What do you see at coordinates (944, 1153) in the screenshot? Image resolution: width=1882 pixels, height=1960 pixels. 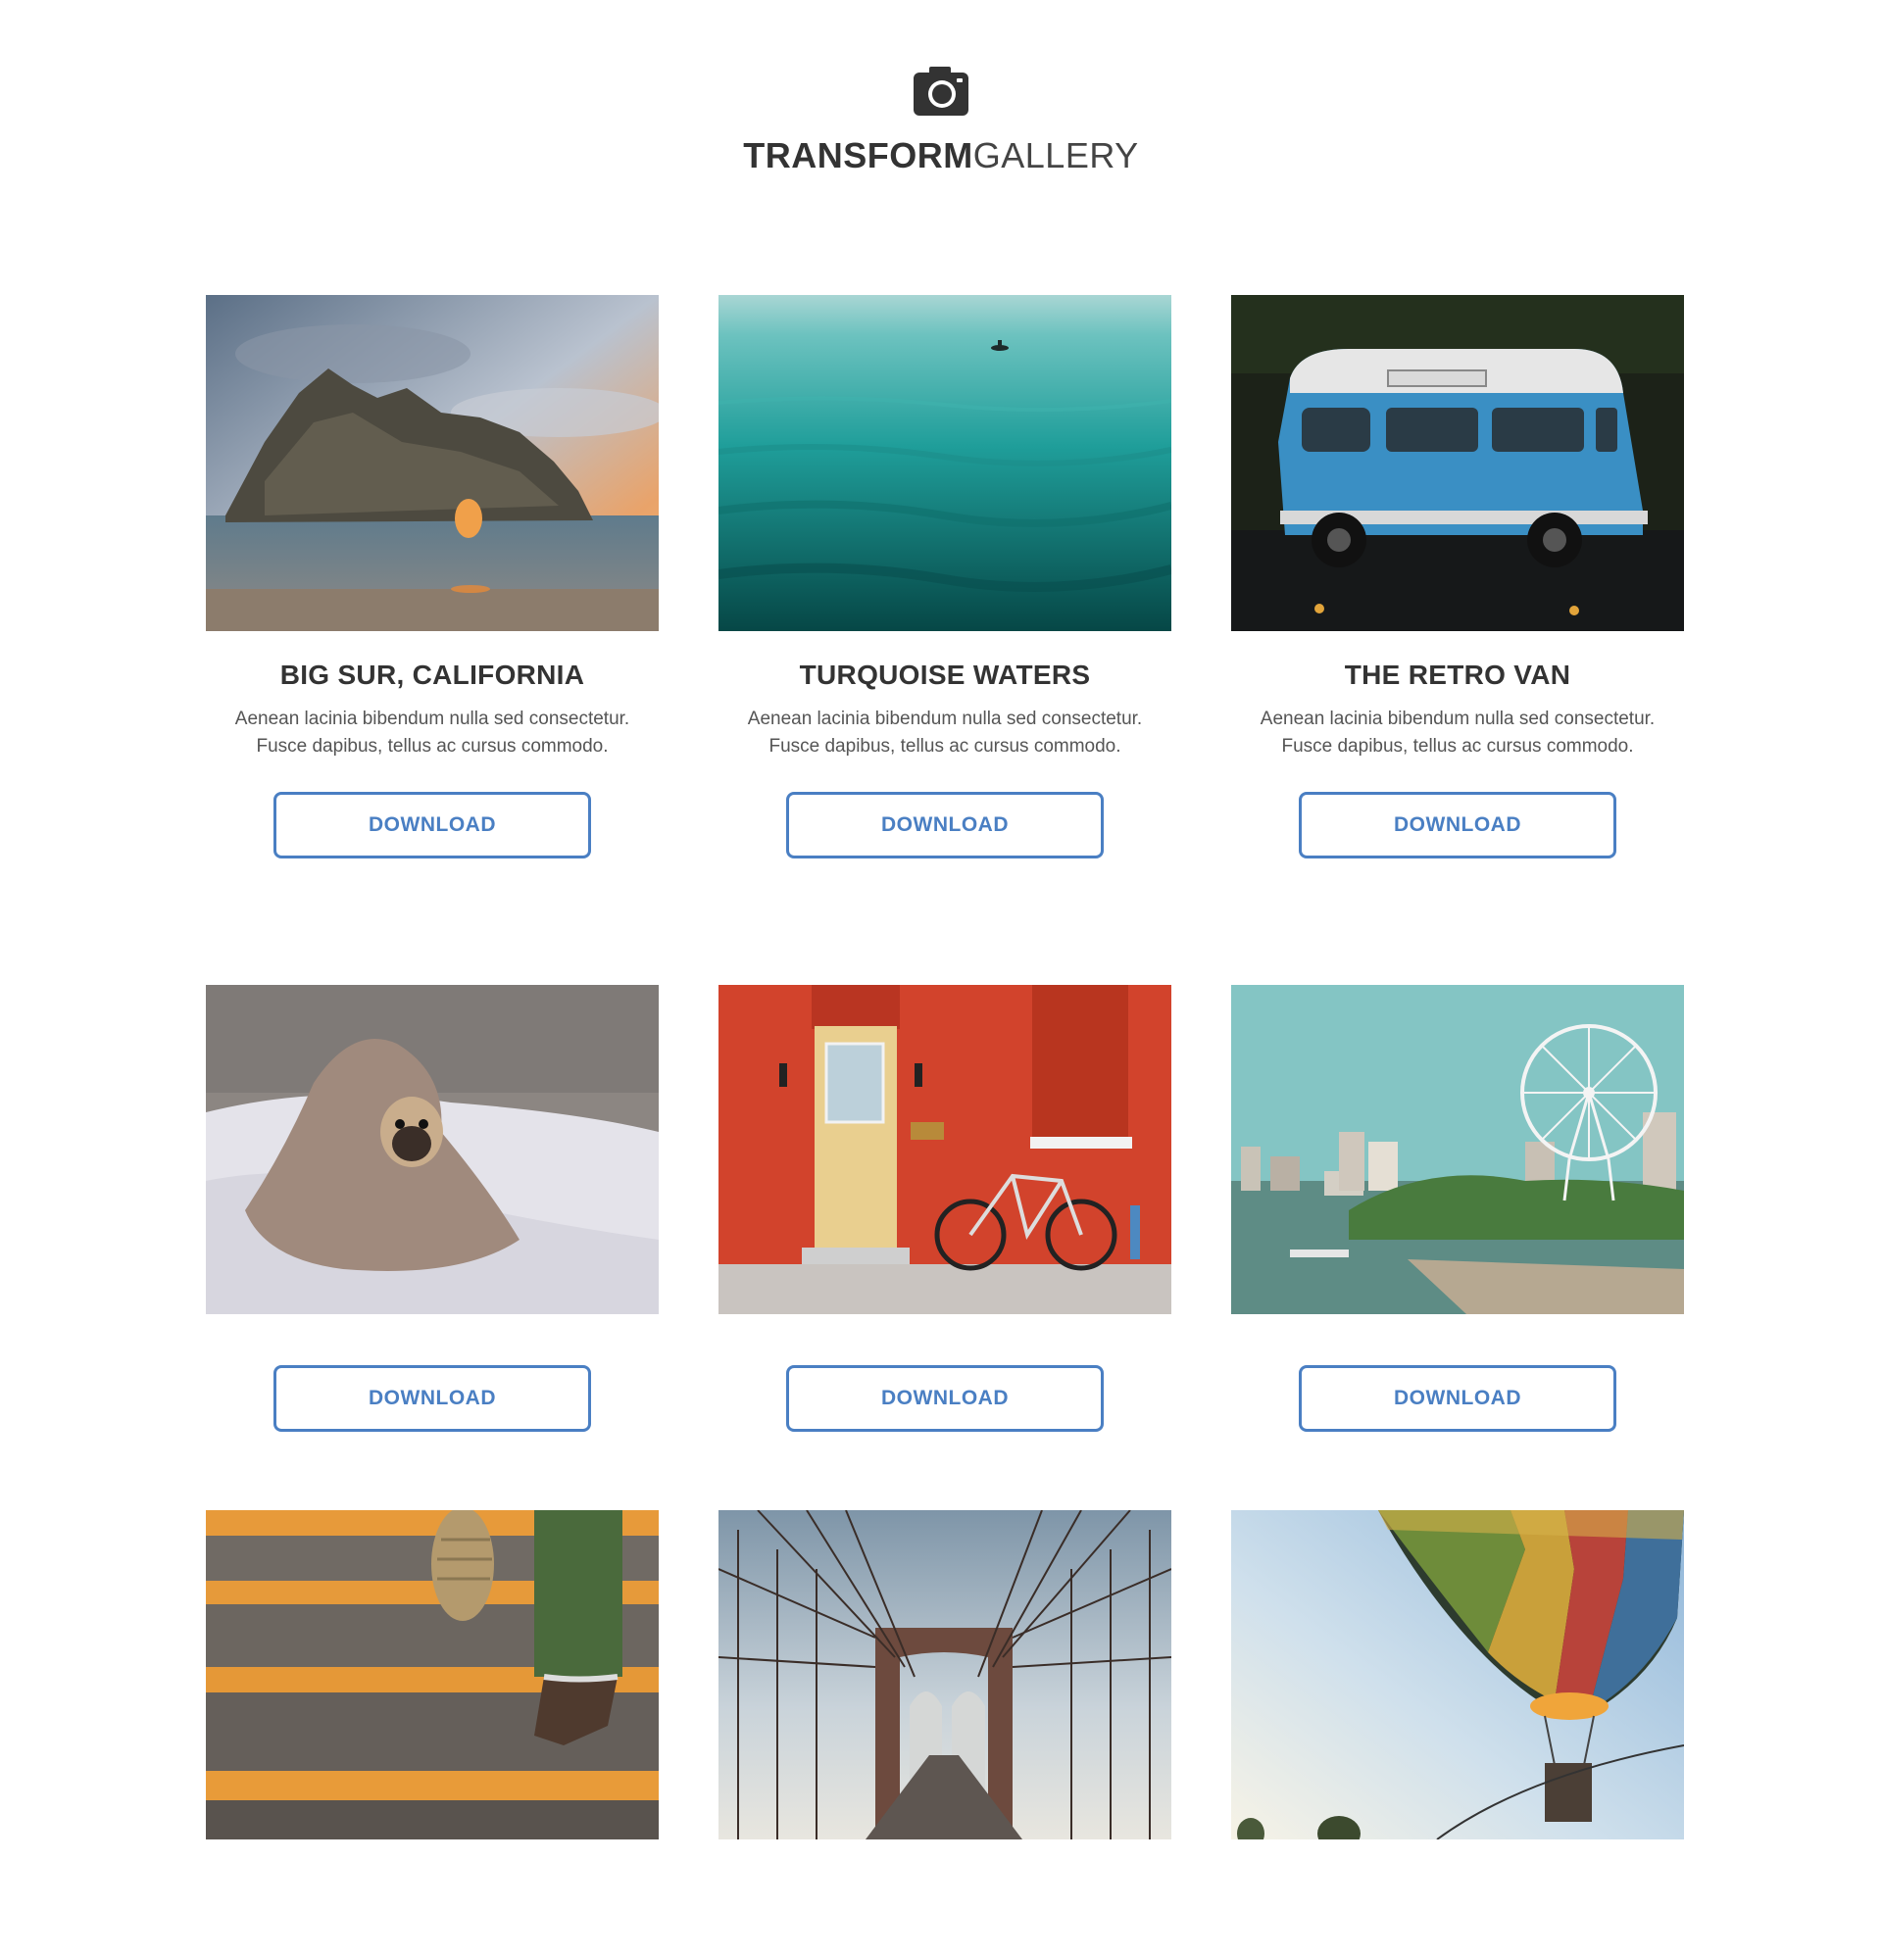 I see `photo-red-wall-bicycle` at bounding box center [944, 1153].